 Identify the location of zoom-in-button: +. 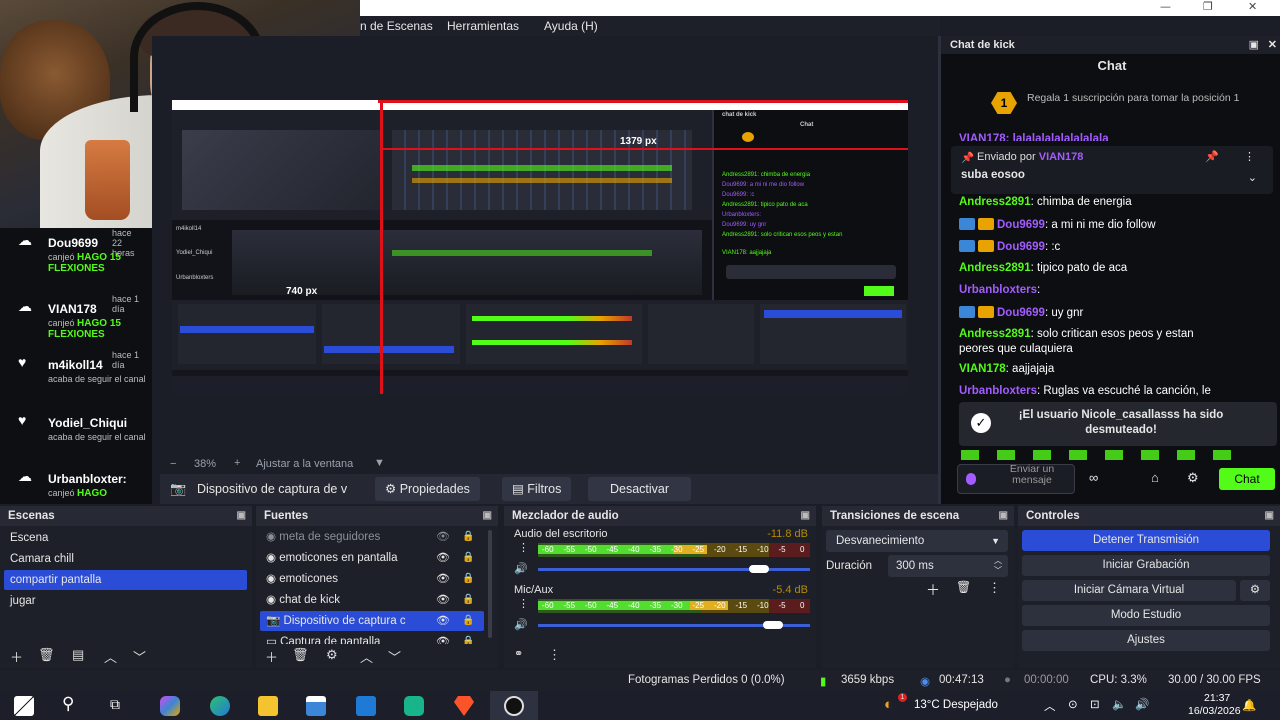
(237, 463).